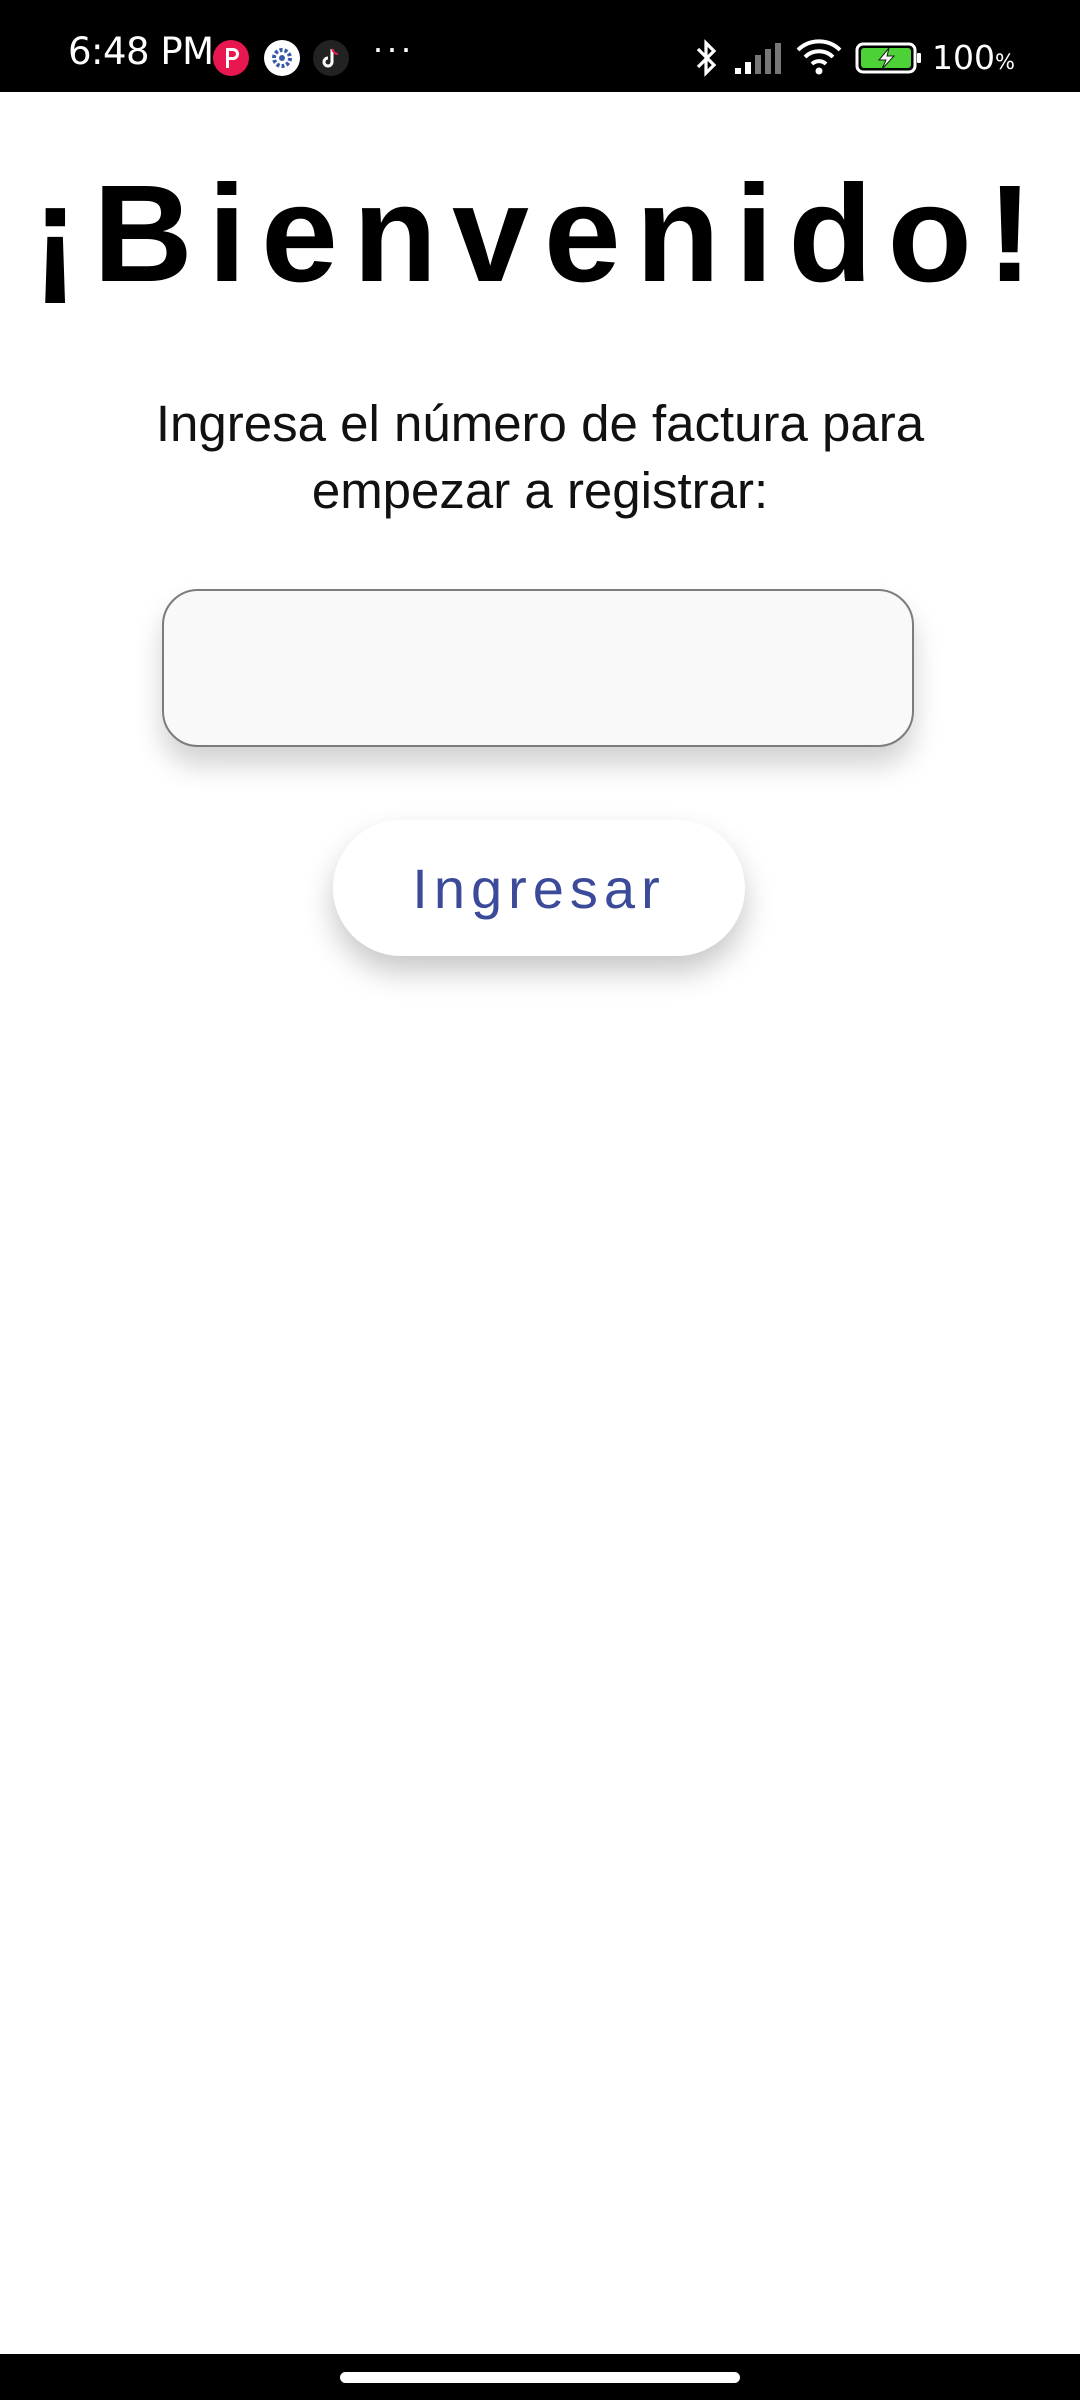 Image resolution: width=1080 pixels, height=2400 pixels. What do you see at coordinates (282, 58) in the screenshot?
I see `settings-notification-icon` at bounding box center [282, 58].